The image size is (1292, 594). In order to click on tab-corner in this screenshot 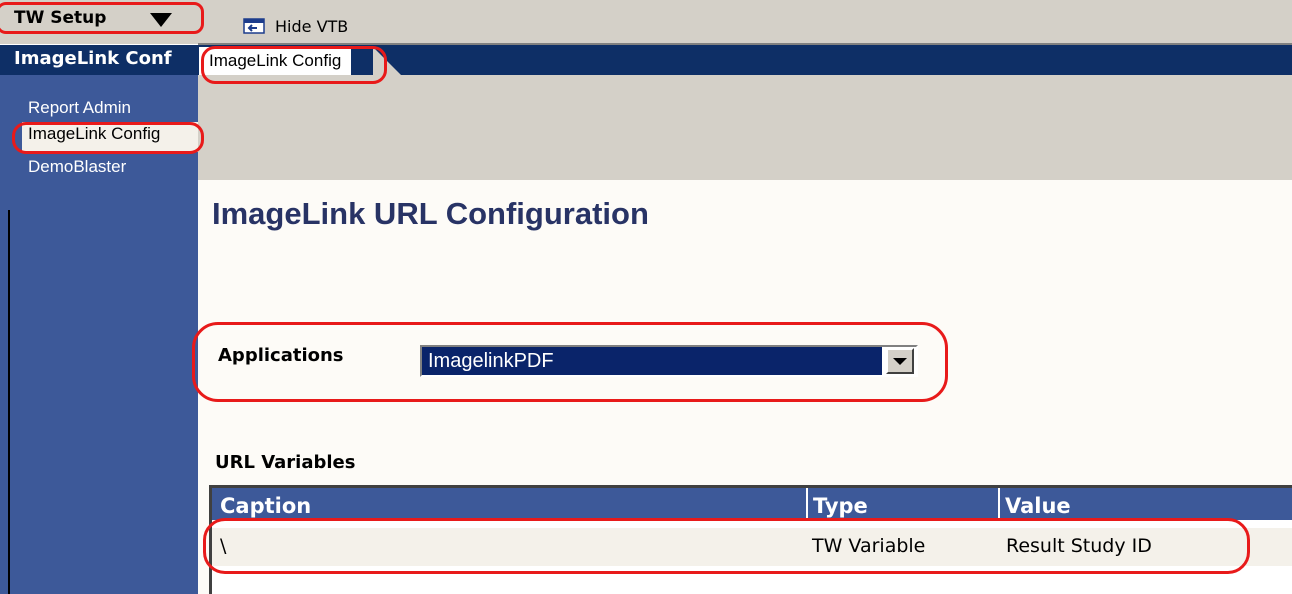, I will do `click(387, 61)`.